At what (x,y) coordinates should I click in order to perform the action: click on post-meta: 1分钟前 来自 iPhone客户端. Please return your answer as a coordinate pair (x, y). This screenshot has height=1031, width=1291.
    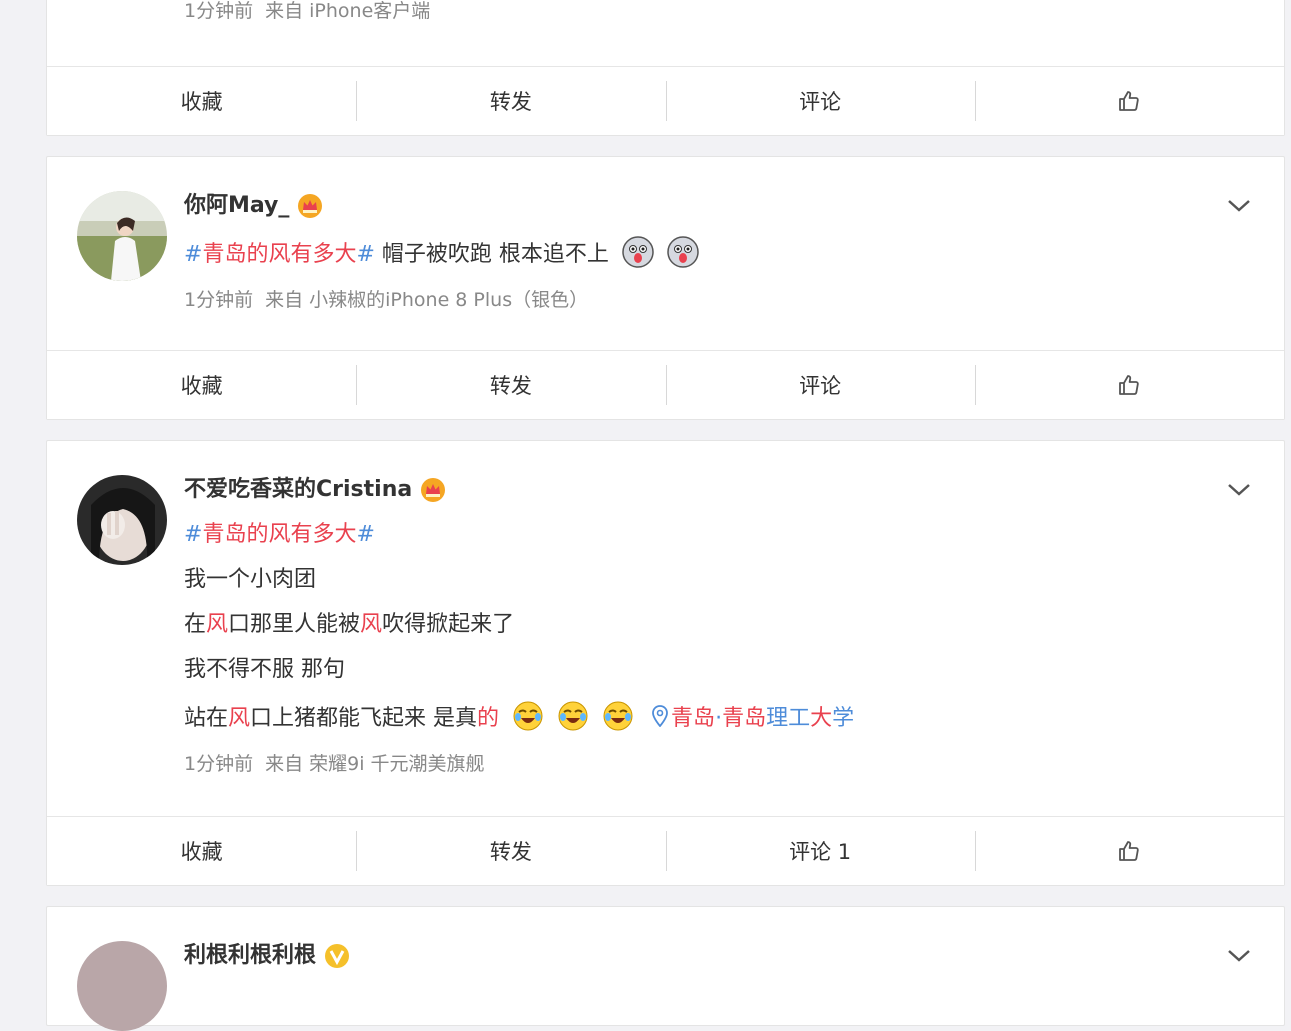
    Looking at the image, I should click on (307, 12).